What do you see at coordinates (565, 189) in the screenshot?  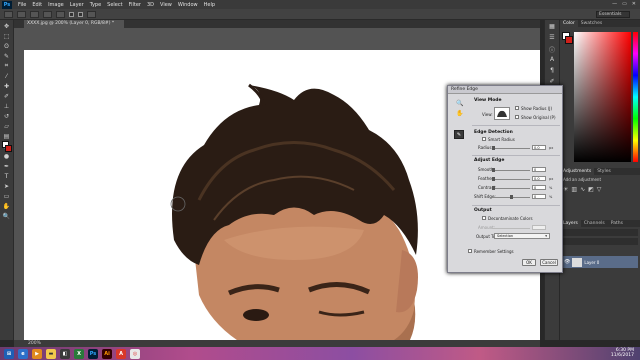 I see `brightness-icon: ☀` at bounding box center [565, 189].